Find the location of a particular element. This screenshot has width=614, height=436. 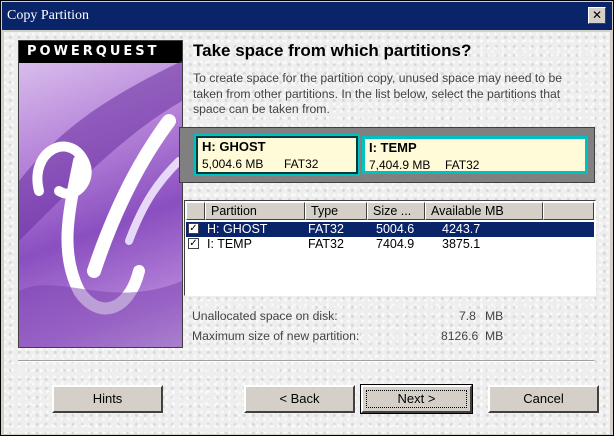

cell-size: 5004.6 is located at coordinates (395, 229).